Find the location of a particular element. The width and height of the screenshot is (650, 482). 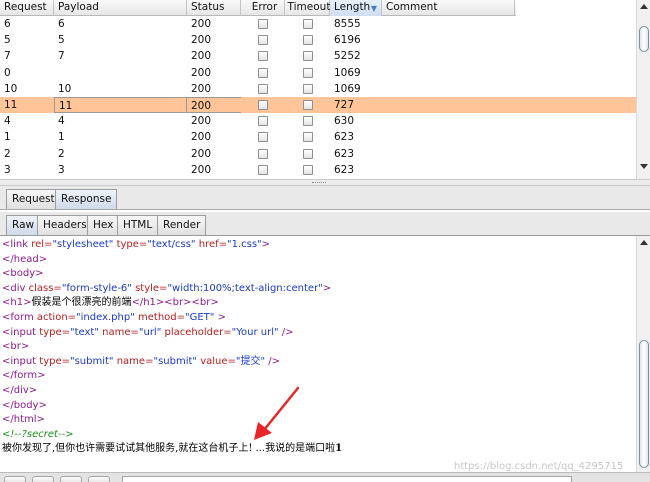

cell-length: 8555 is located at coordinates (347, 24).